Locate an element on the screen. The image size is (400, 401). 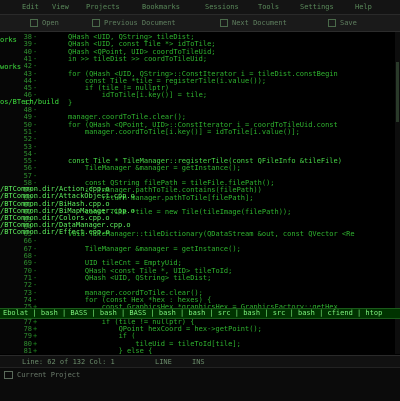
menu-tools: Tools is located at coordinates (268, 7).